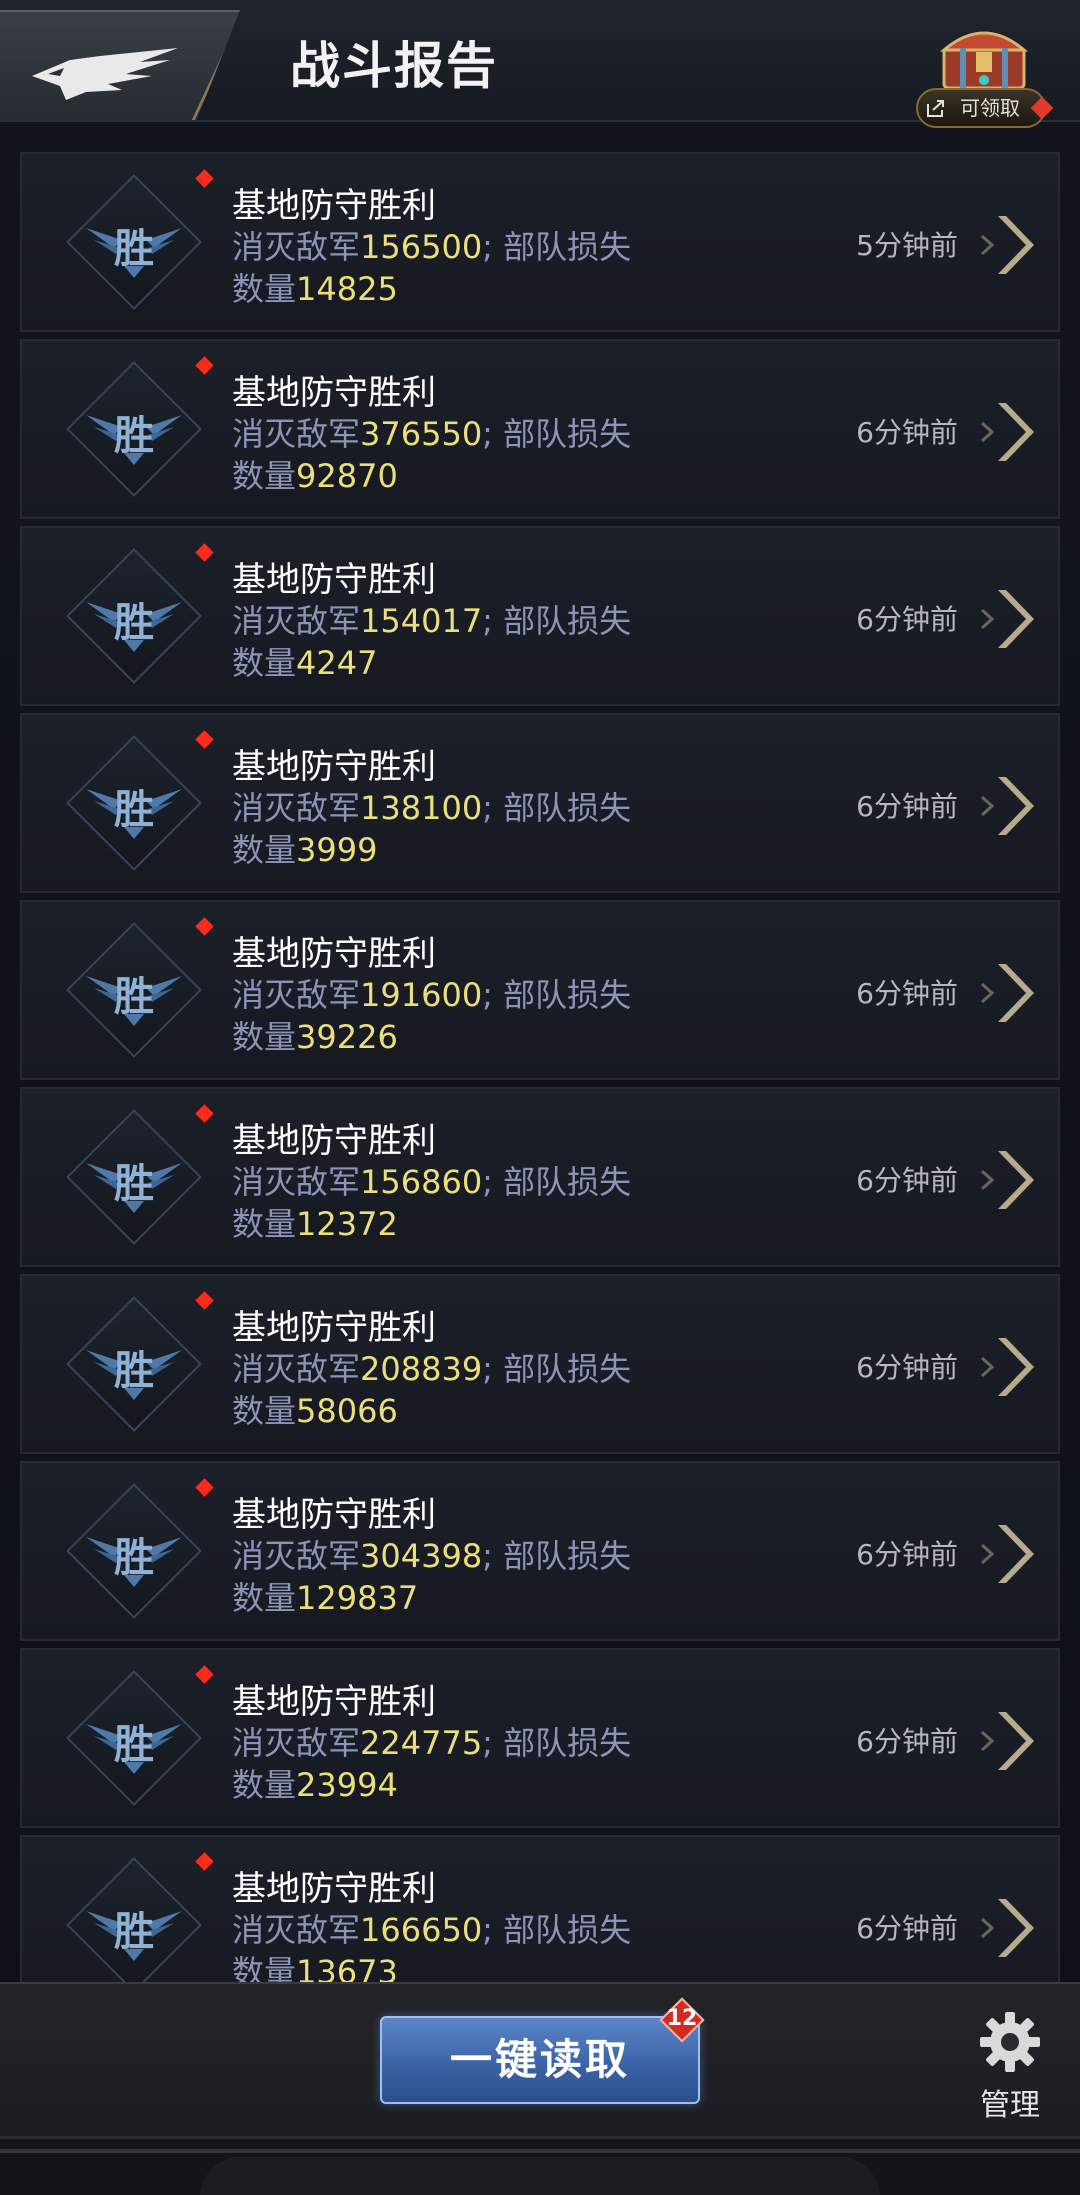 The width and height of the screenshot is (1080, 2195). What do you see at coordinates (421, 1556) in the screenshot?
I see `kill-count: 304398` at bounding box center [421, 1556].